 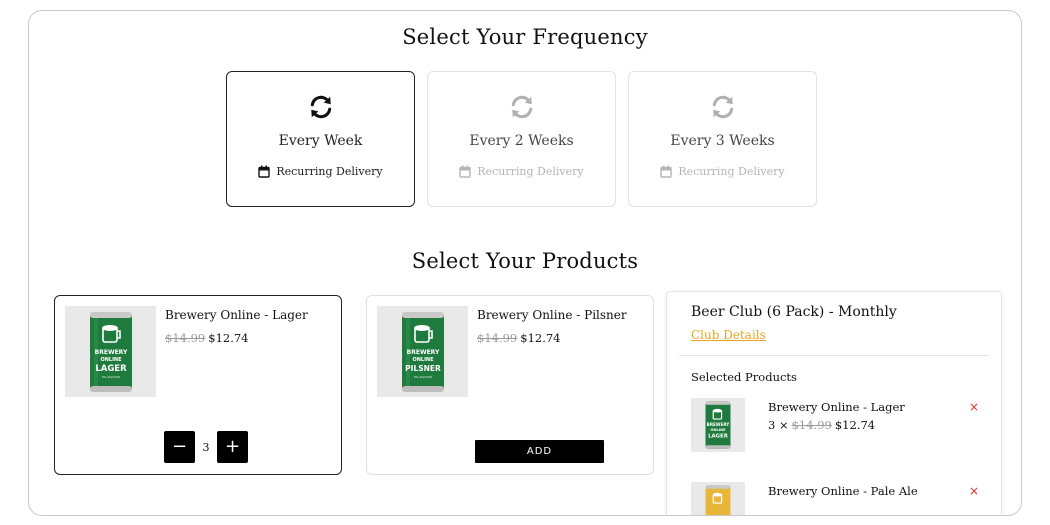 What do you see at coordinates (539, 451) in the screenshot?
I see `add-button: ADD` at bounding box center [539, 451].